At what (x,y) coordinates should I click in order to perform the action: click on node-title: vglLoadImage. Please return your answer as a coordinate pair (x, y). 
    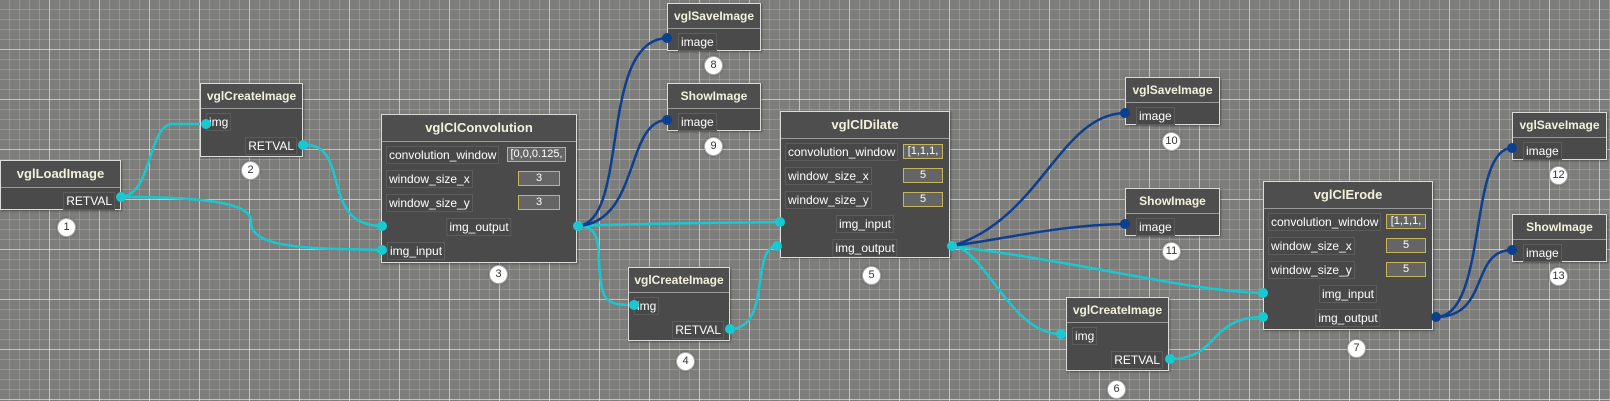
    Looking at the image, I should click on (60, 174).